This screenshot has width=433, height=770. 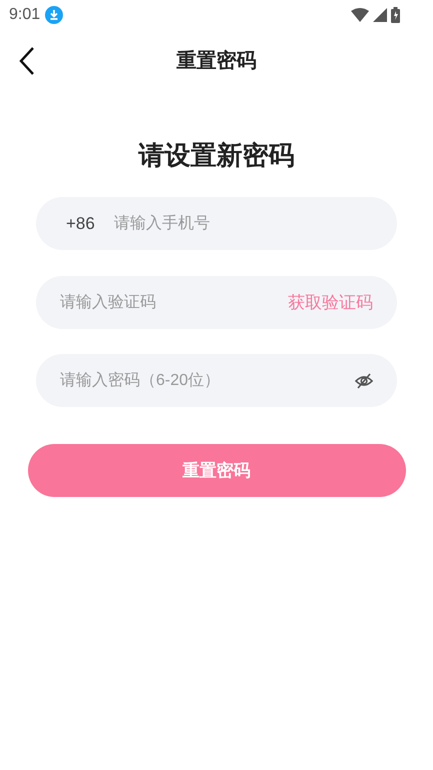 I want to click on battery-icon, so click(x=395, y=15).